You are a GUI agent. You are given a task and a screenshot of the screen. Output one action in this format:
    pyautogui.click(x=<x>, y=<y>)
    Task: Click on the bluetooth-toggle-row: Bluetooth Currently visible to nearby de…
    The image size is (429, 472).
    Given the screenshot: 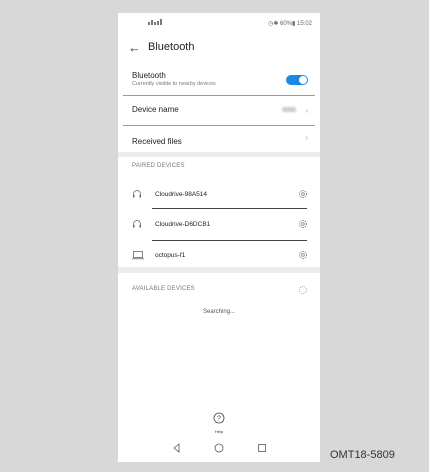 What is the action you would take?
    pyautogui.click(x=220, y=82)
    